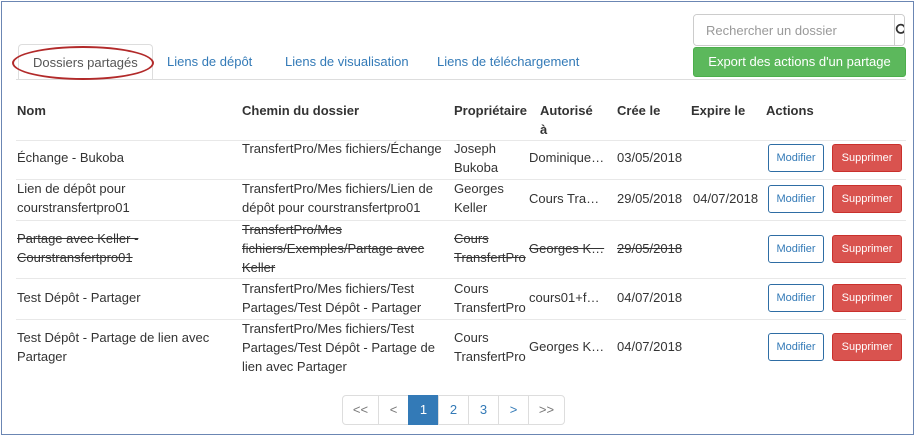  Describe the element at coordinates (718, 110) in the screenshot. I see `col-header-expire: Expire le` at that location.